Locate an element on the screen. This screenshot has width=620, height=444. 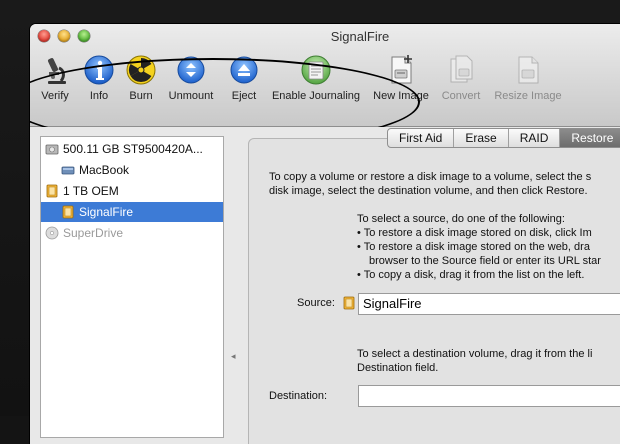
eject-button: Eject is located at coordinates (244, 78).